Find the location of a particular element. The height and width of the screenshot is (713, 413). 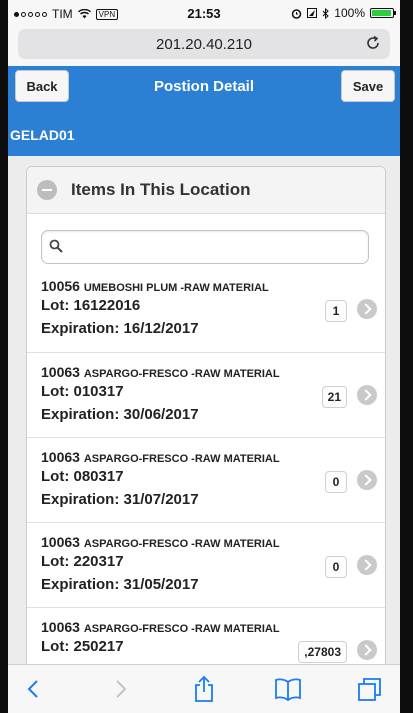

item-code: 10056 is located at coordinates (60, 286).